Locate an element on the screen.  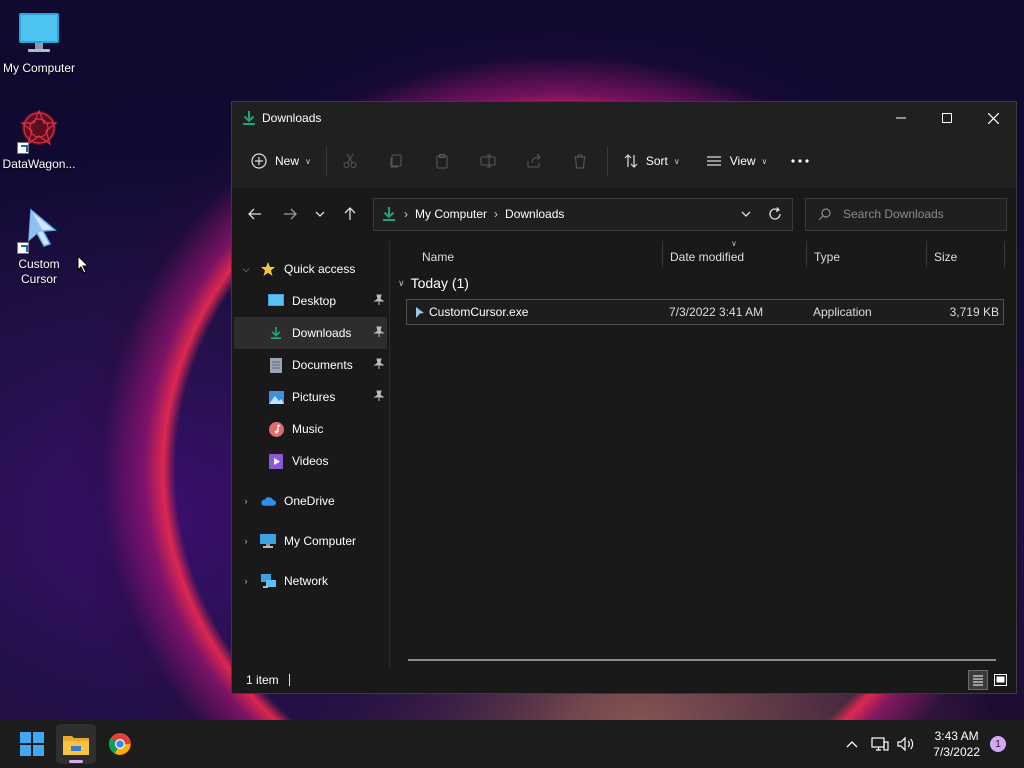
speaker-icon is located at coordinates (905, 744).